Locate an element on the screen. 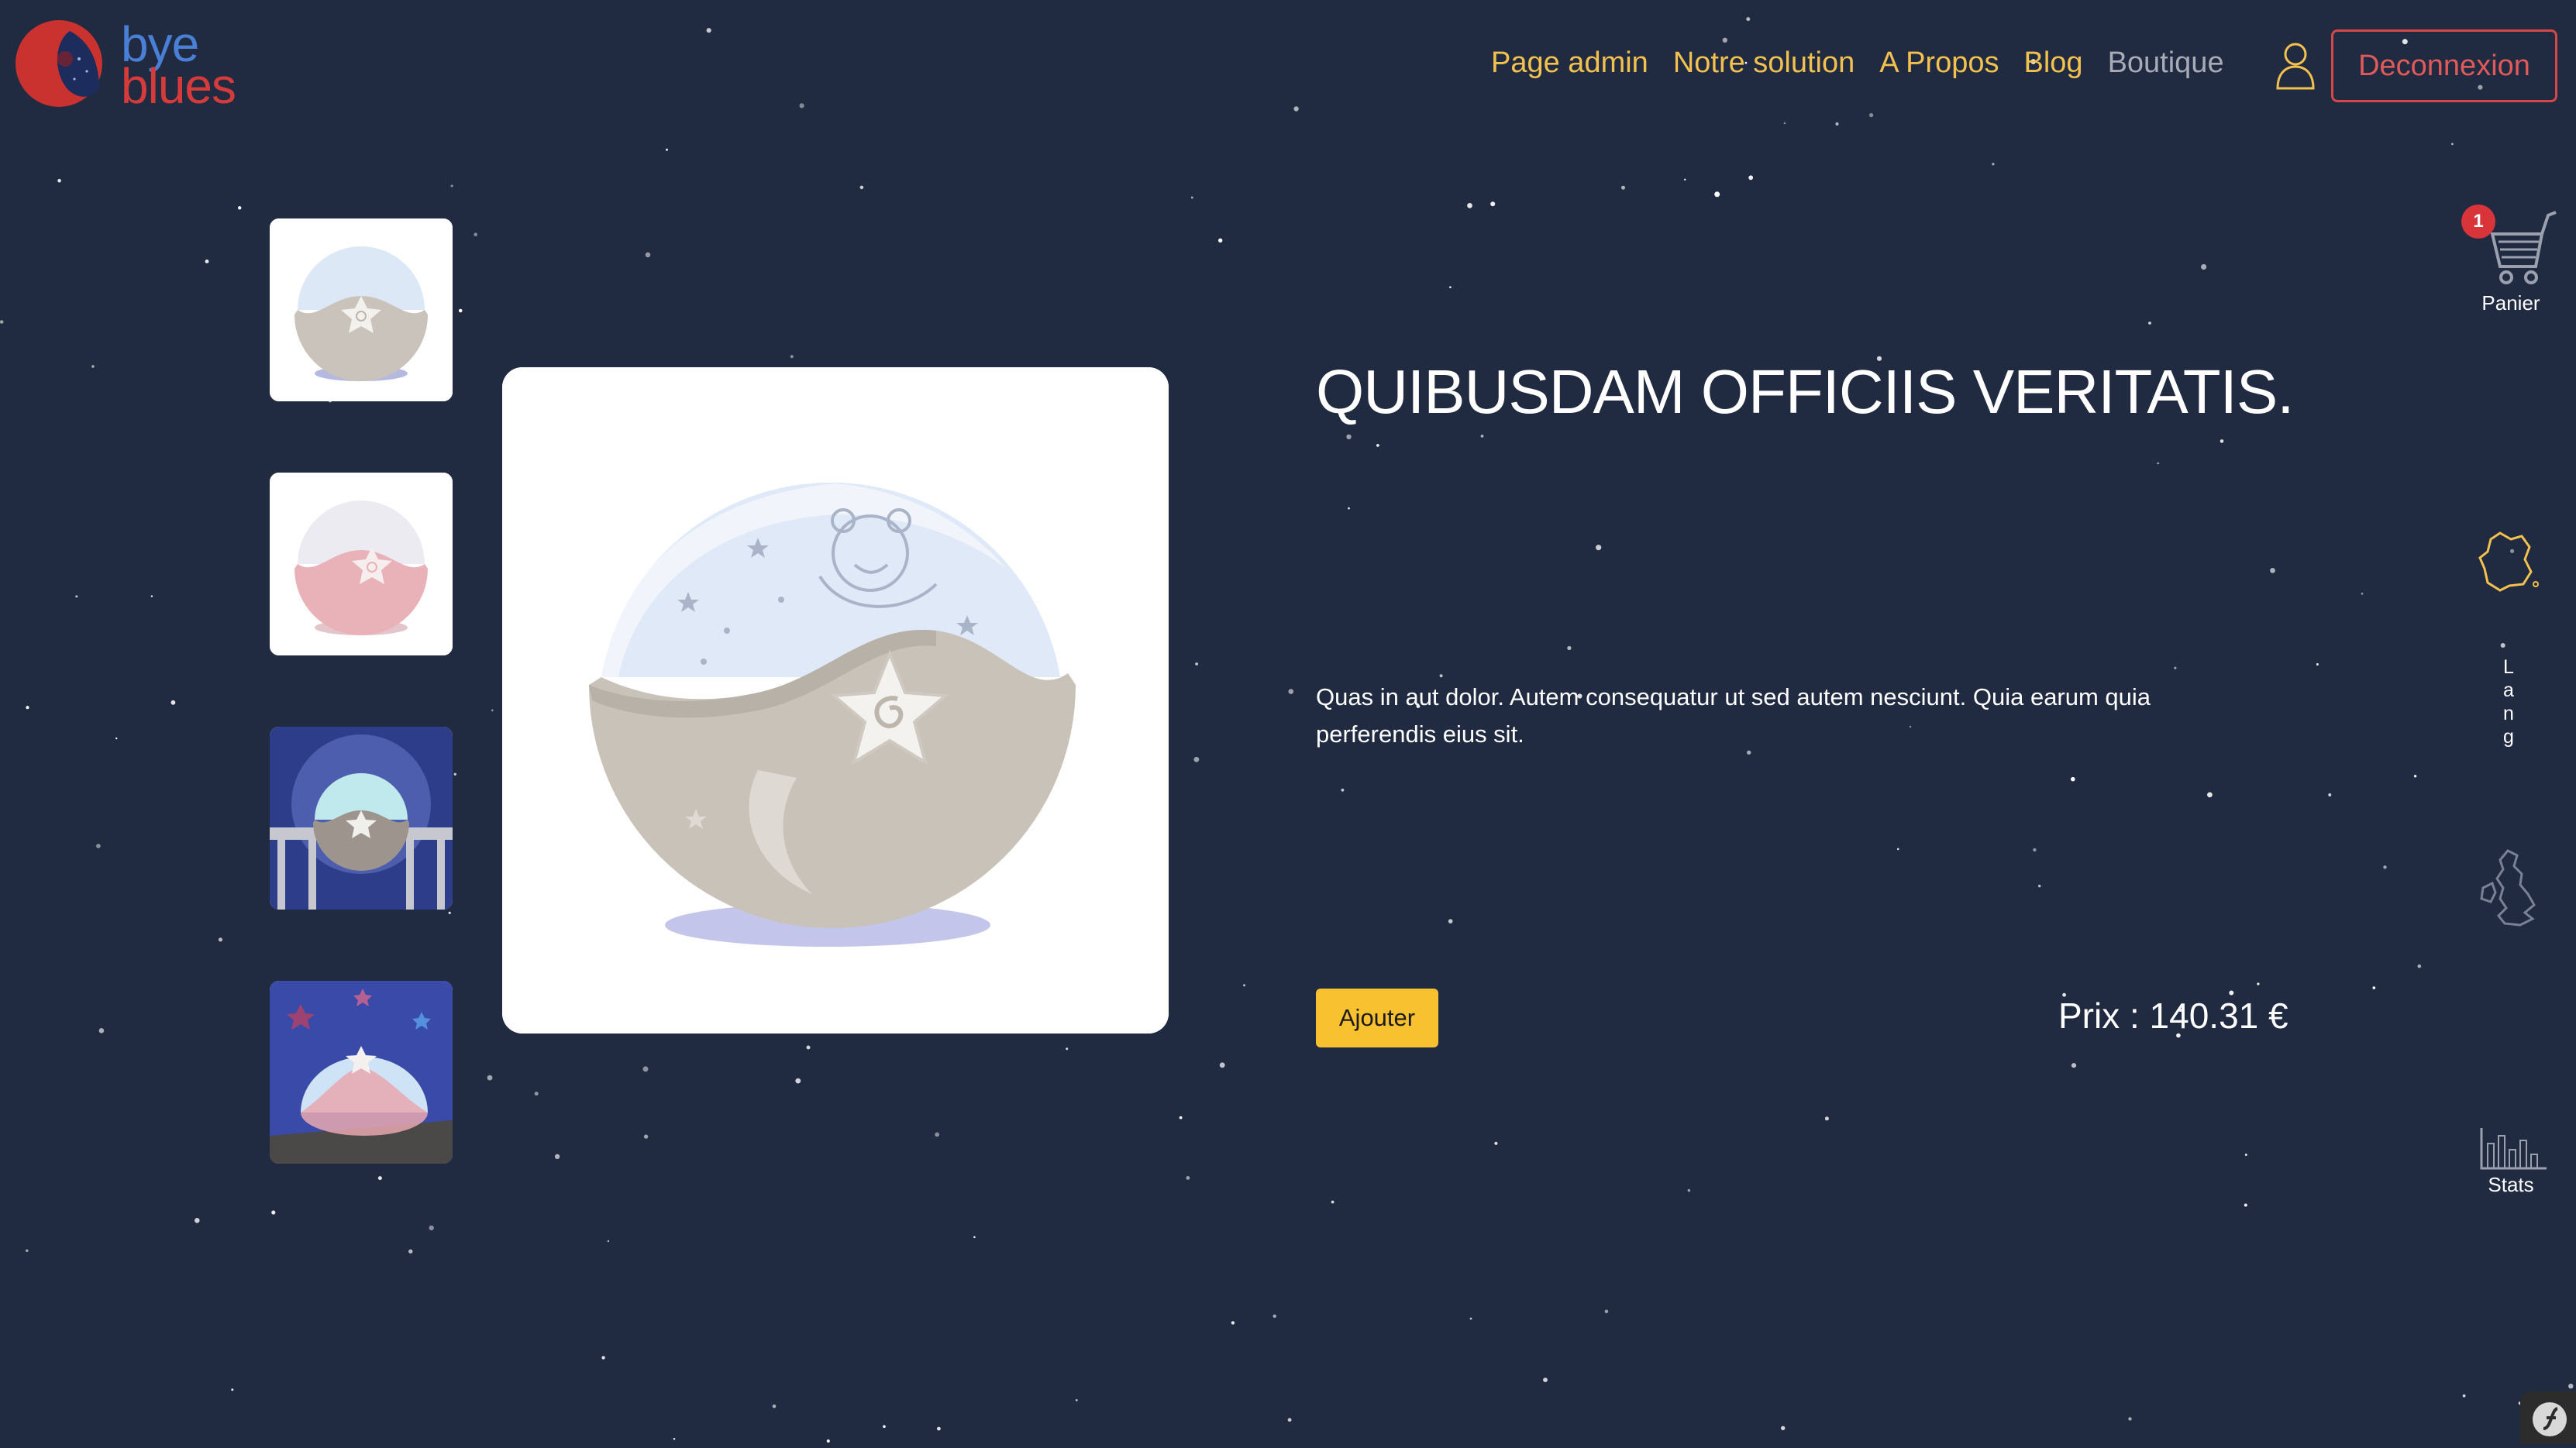 The width and height of the screenshot is (2576, 1448). nightlight-white-image is located at coordinates (361, 309).